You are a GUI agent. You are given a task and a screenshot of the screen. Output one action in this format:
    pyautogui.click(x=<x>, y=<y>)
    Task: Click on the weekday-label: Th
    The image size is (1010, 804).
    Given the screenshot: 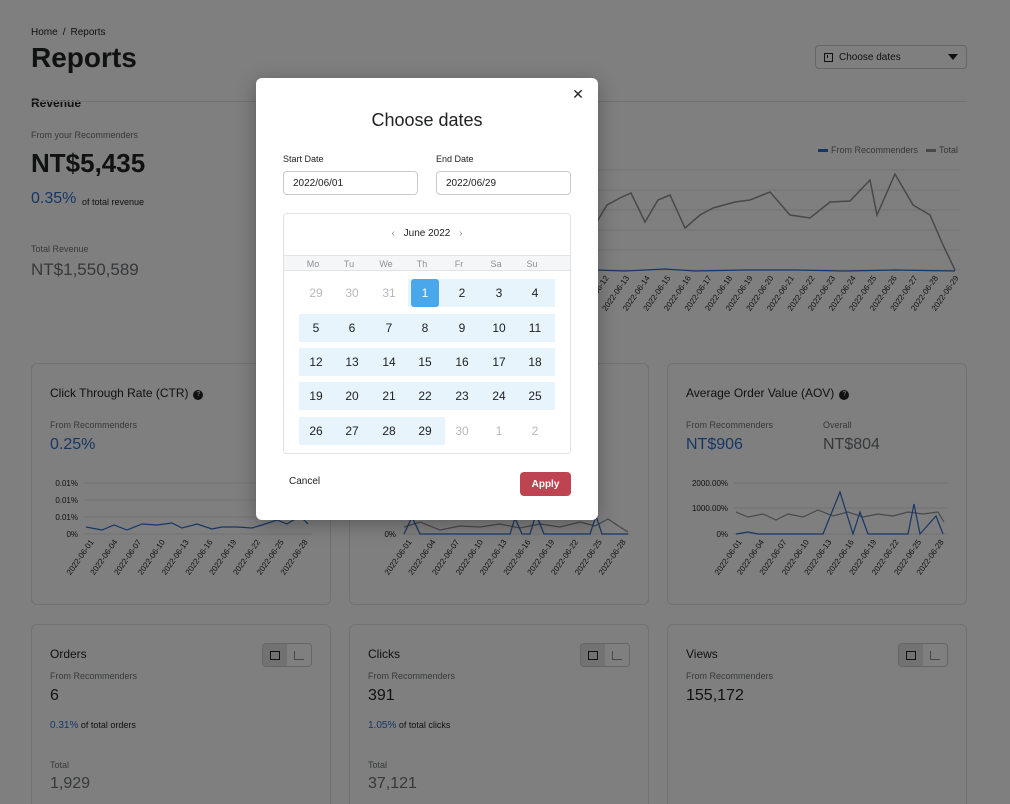 What is the action you would take?
    pyautogui.click(x=422, y=264)
    